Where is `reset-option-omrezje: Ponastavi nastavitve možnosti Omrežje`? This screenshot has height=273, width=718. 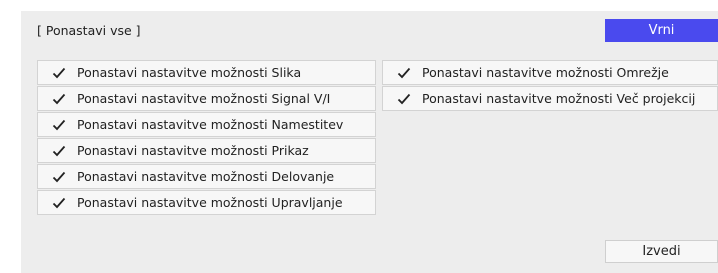
reset-option-omrezje: Ponastavi nastavitve možnosti Omrežje is located at coordinates (550, 72).